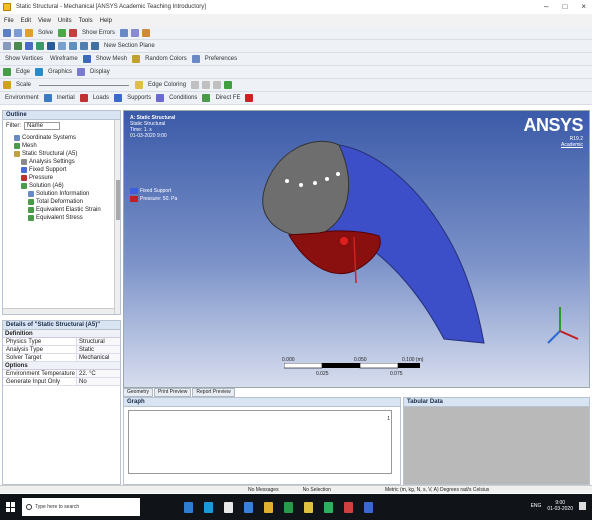 The height and width of the screenshot is (520, 592). Describe the element at coordinates (263, 490) in the screenshot. I see `messages-status: No Messages` at that location.